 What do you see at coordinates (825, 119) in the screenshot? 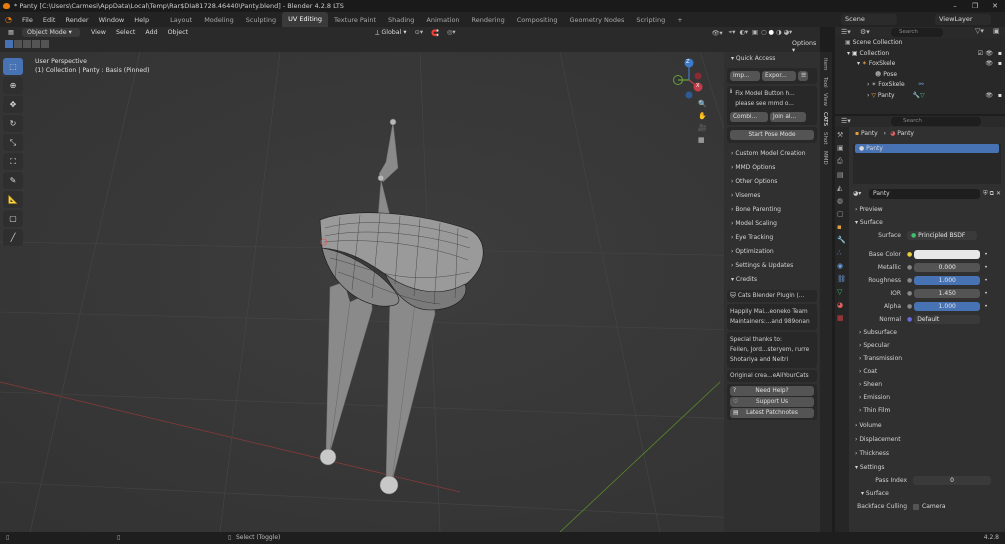
I see `tab-cats: CATS` at bounding box center [825, 119].